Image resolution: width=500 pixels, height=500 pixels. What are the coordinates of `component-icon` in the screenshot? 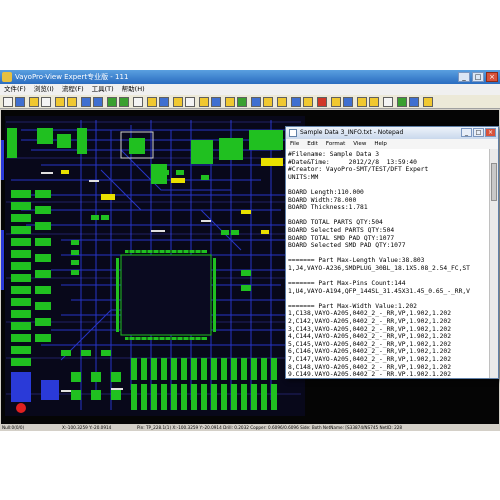 It's located at (216, 102).